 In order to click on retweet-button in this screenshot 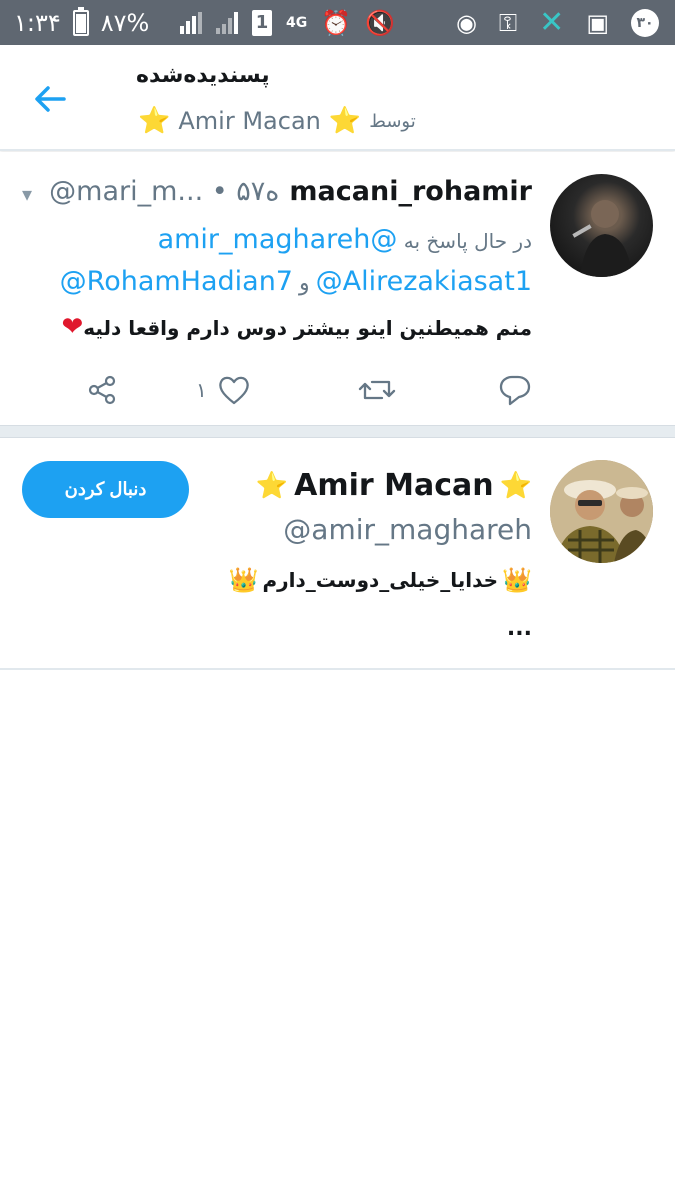, I will do `click(377, 390)`.